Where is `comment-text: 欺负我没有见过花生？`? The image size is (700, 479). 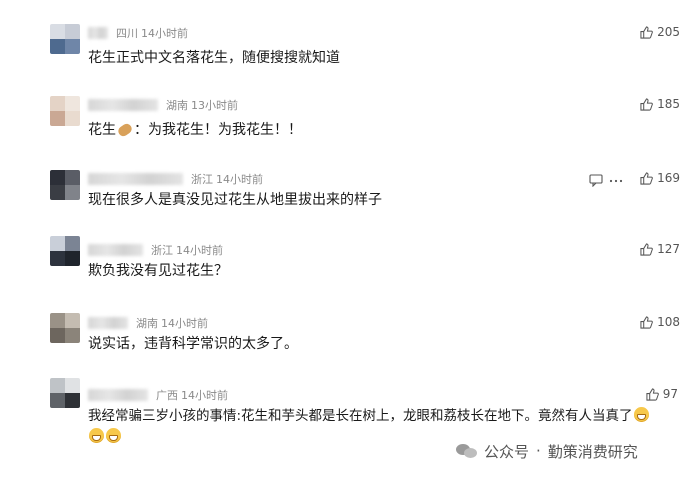
comment-text: 欺负我没有见过花生？ is located at coordinates (158, 271).